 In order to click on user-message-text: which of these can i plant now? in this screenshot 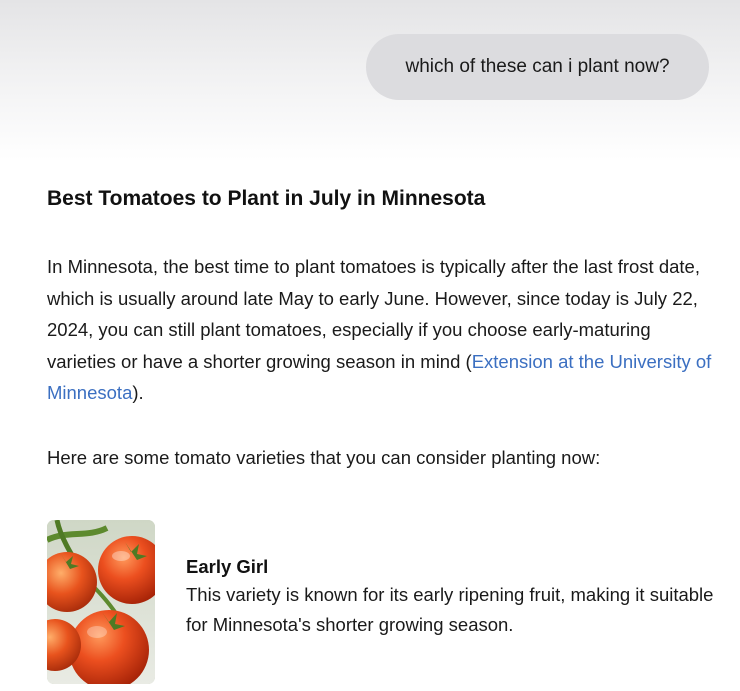, I will do `click(537, 66)`.